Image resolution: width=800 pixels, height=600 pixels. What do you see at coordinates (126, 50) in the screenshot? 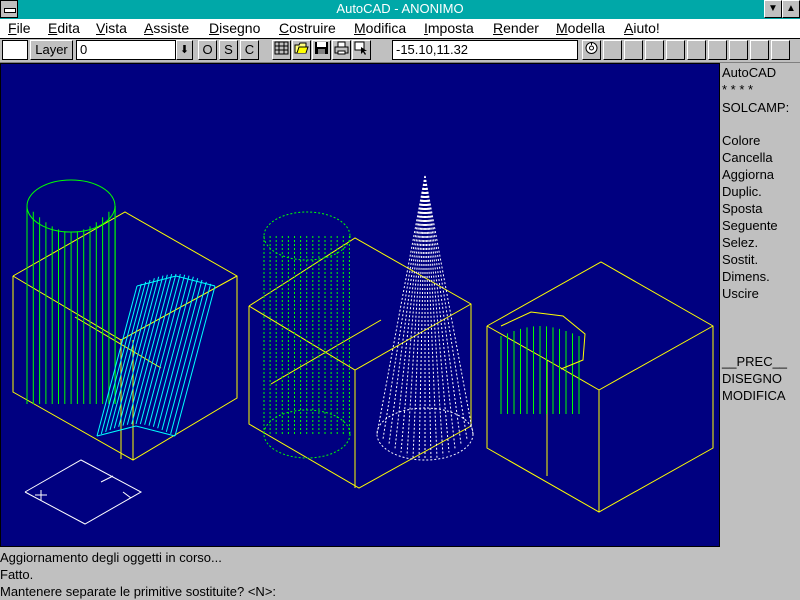
I see `layer-field: 0` at bounding box center [126, 50].